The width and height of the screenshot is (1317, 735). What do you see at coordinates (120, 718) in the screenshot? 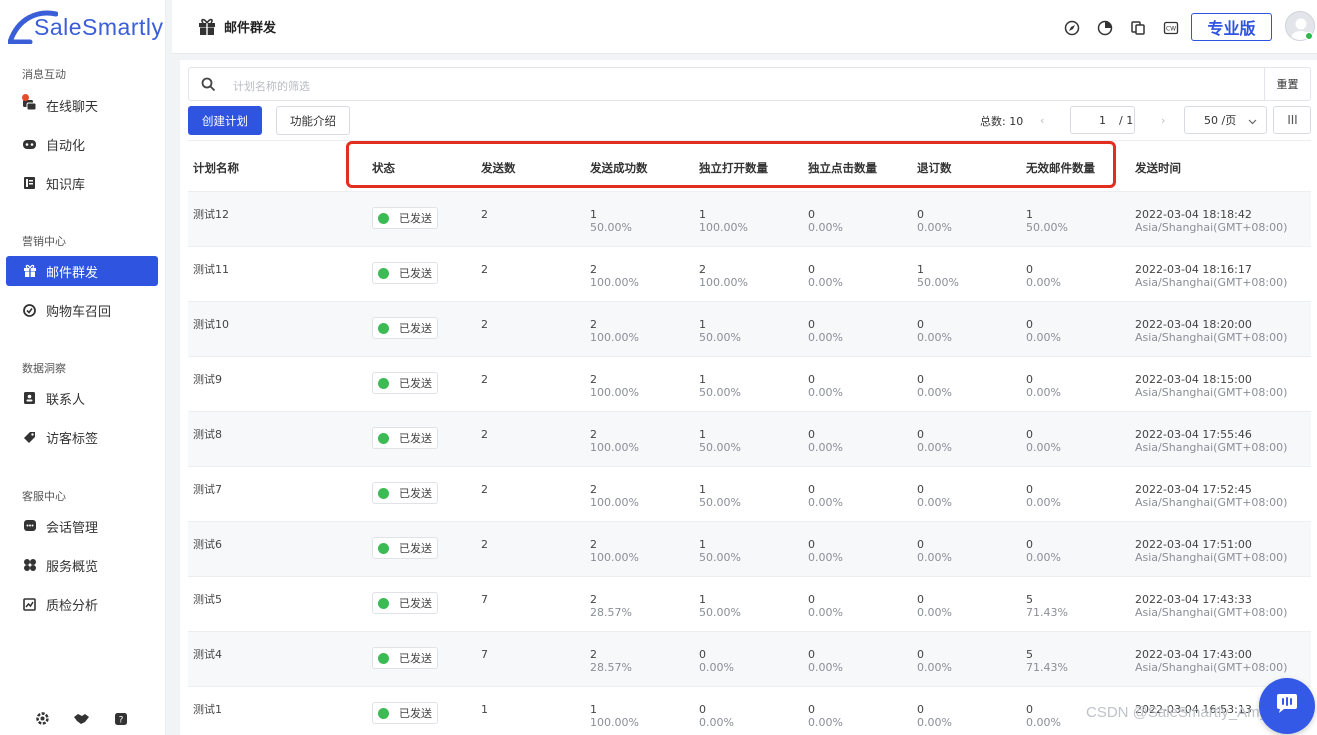
I see `help-icon: ?` at bounding box center [120, 718].